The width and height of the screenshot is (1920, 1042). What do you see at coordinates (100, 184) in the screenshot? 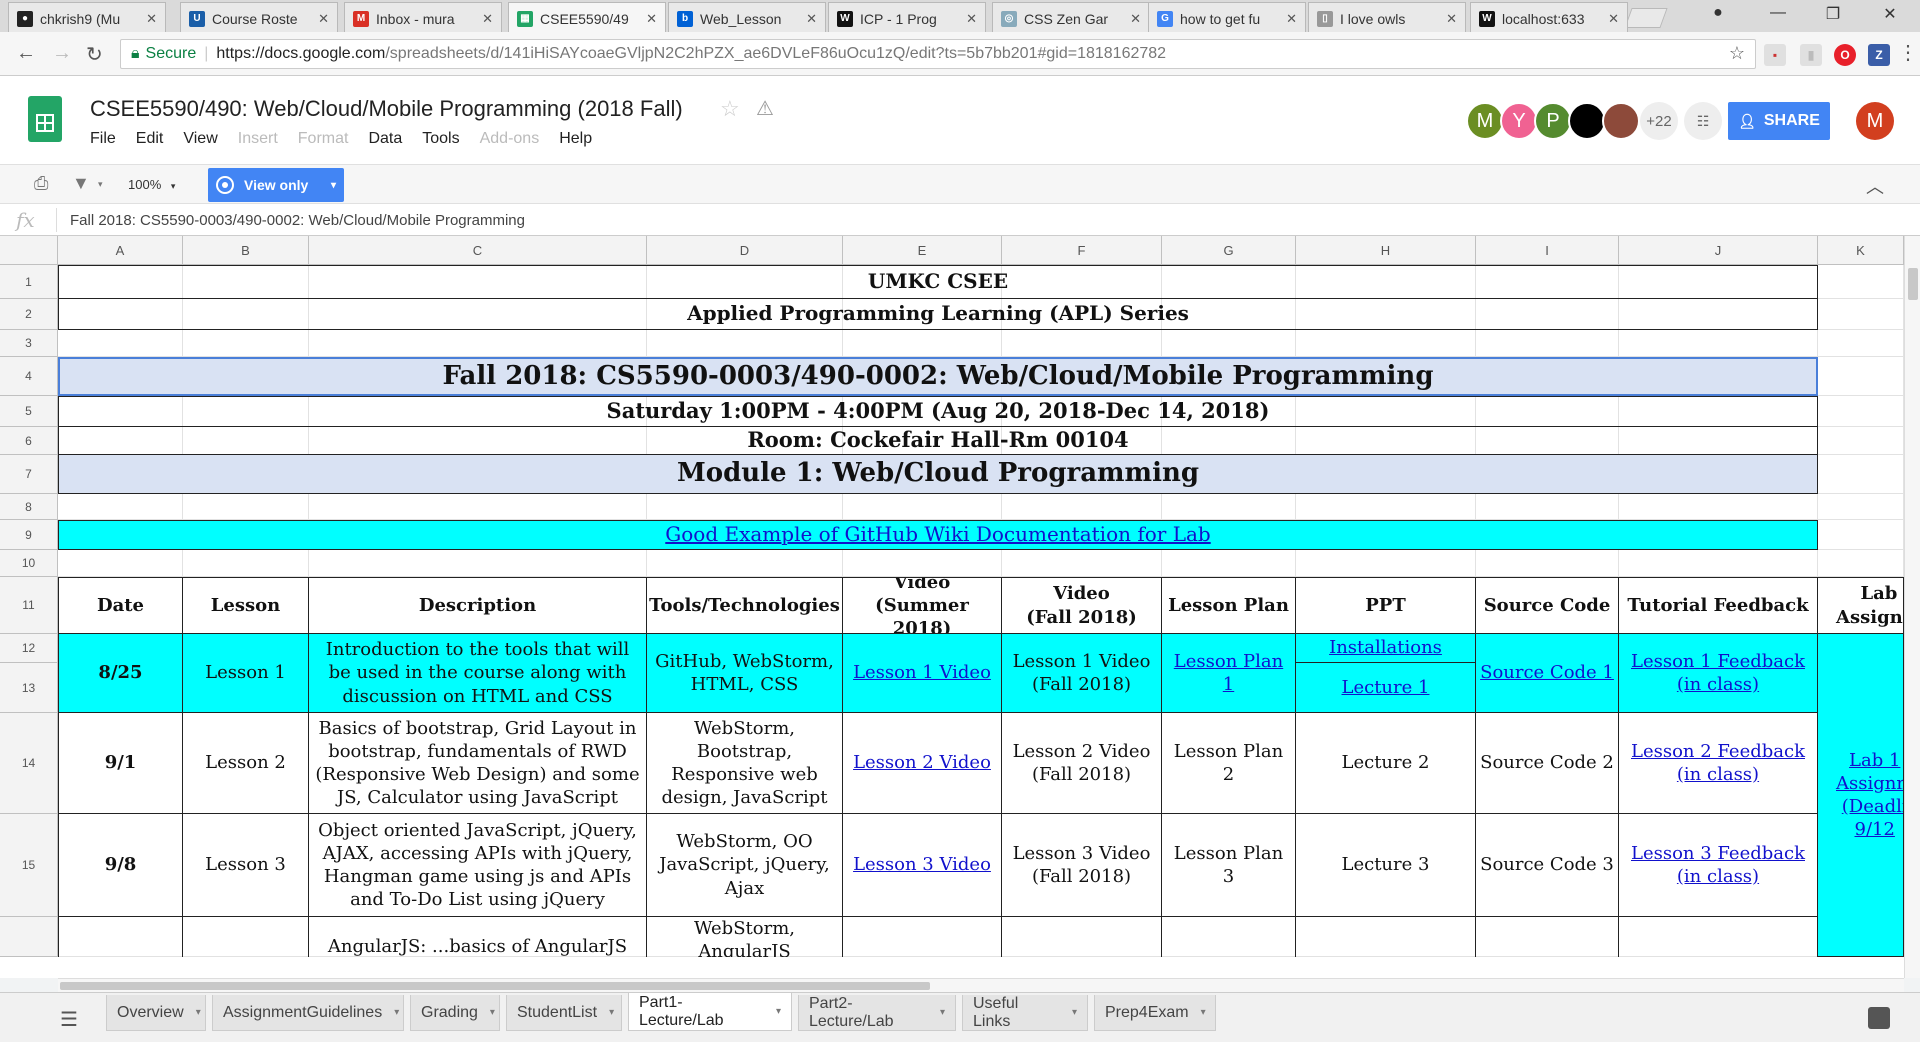
I see `filter-dropdown-icon: ▾` at bounding box center [100, 184].